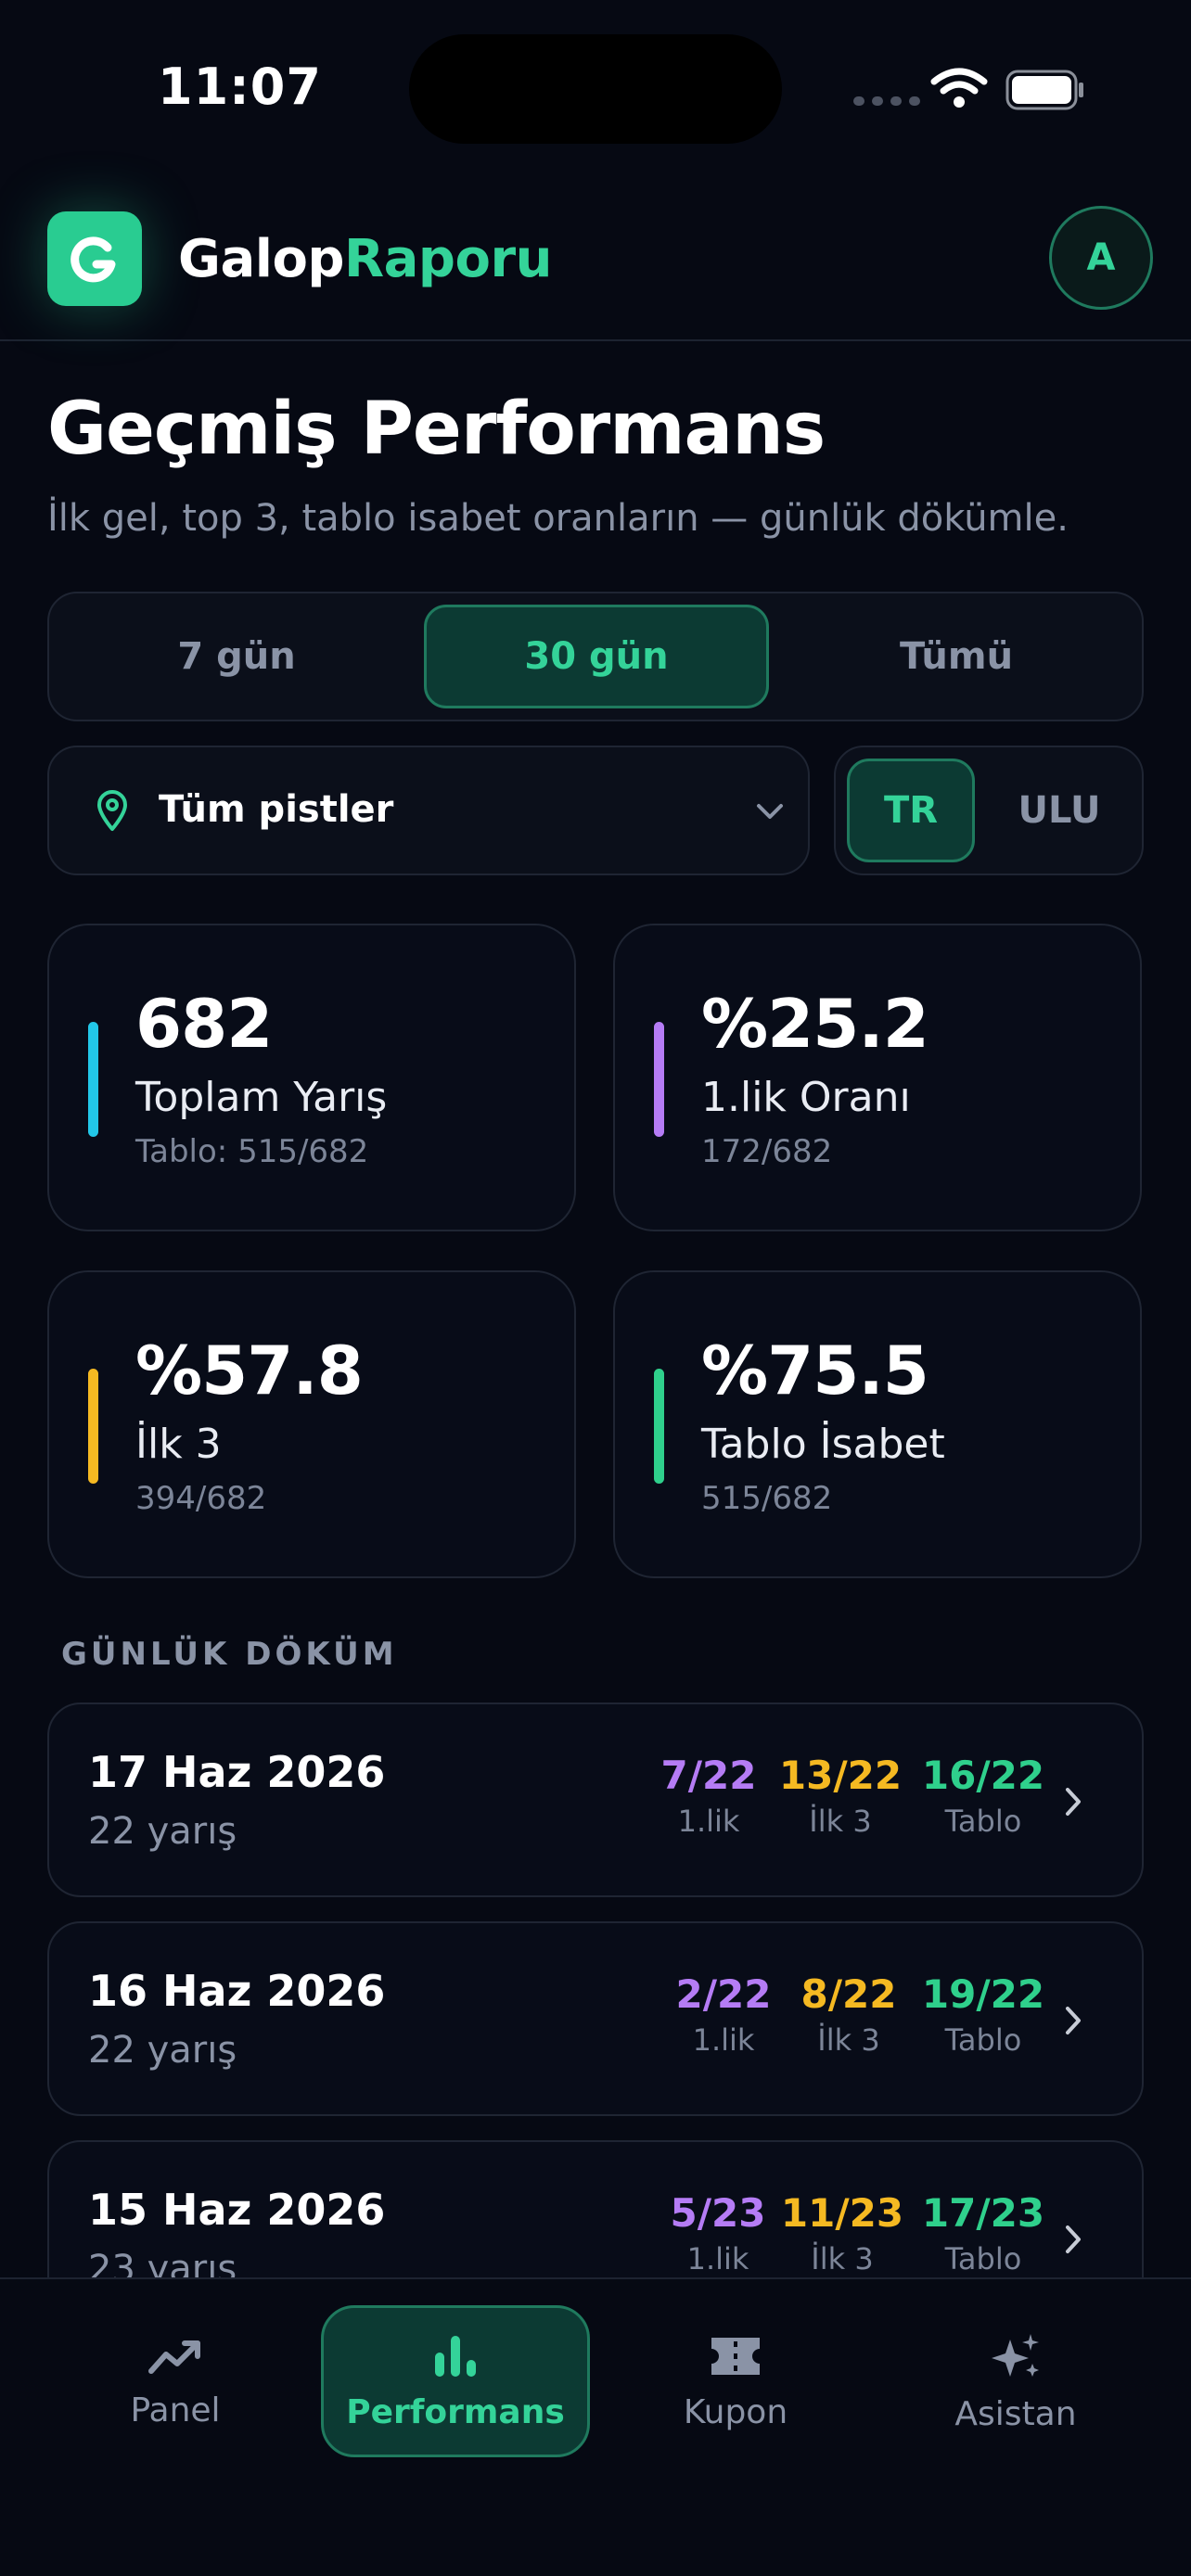 This screenshot has width=1191, height=2576. Describe the element at coordinates (178, 1444) in the screenshot. I see `stat-label: İlk 3` at that location.